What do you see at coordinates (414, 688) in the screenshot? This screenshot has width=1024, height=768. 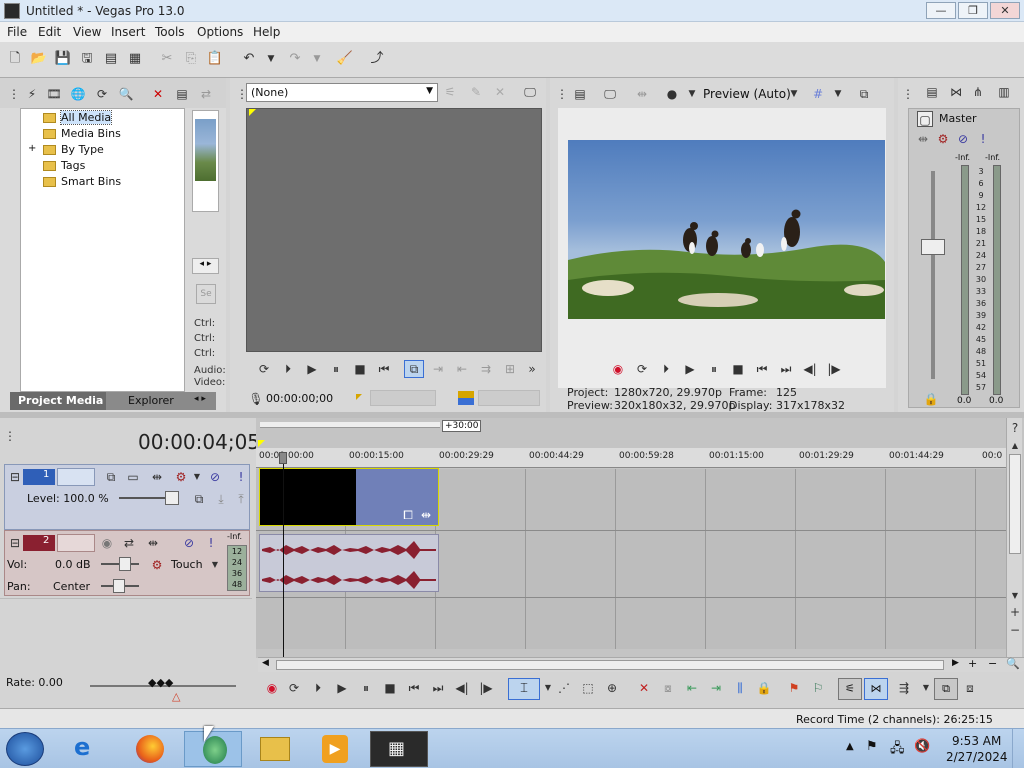 I see `go-to-start-icon: ⏮` at bounding box center [414, 688].